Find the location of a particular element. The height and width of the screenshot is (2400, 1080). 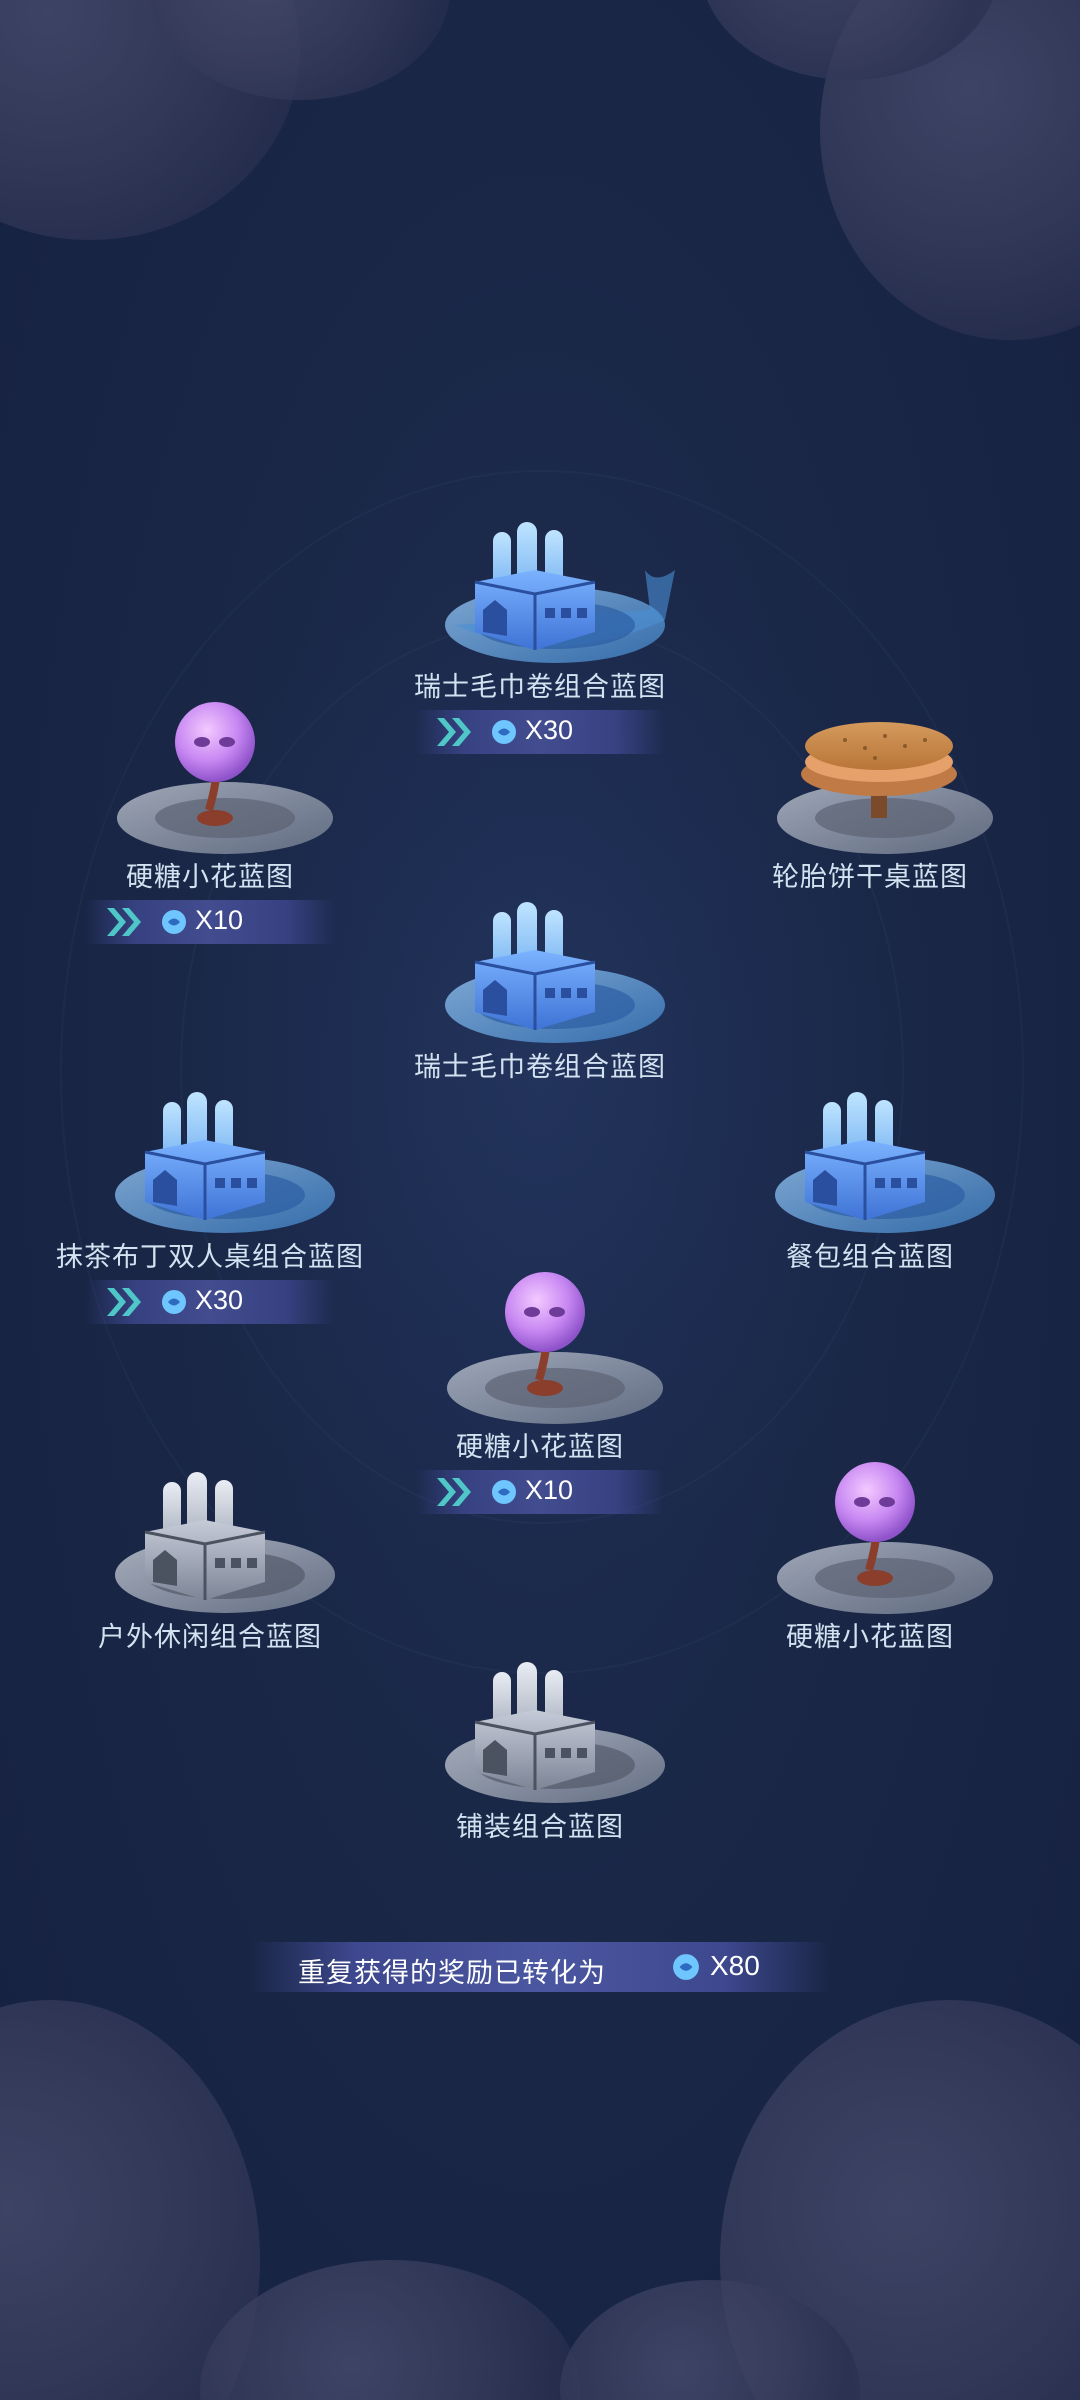

conversion-total: X80 is located at coordinates (735, 1965).